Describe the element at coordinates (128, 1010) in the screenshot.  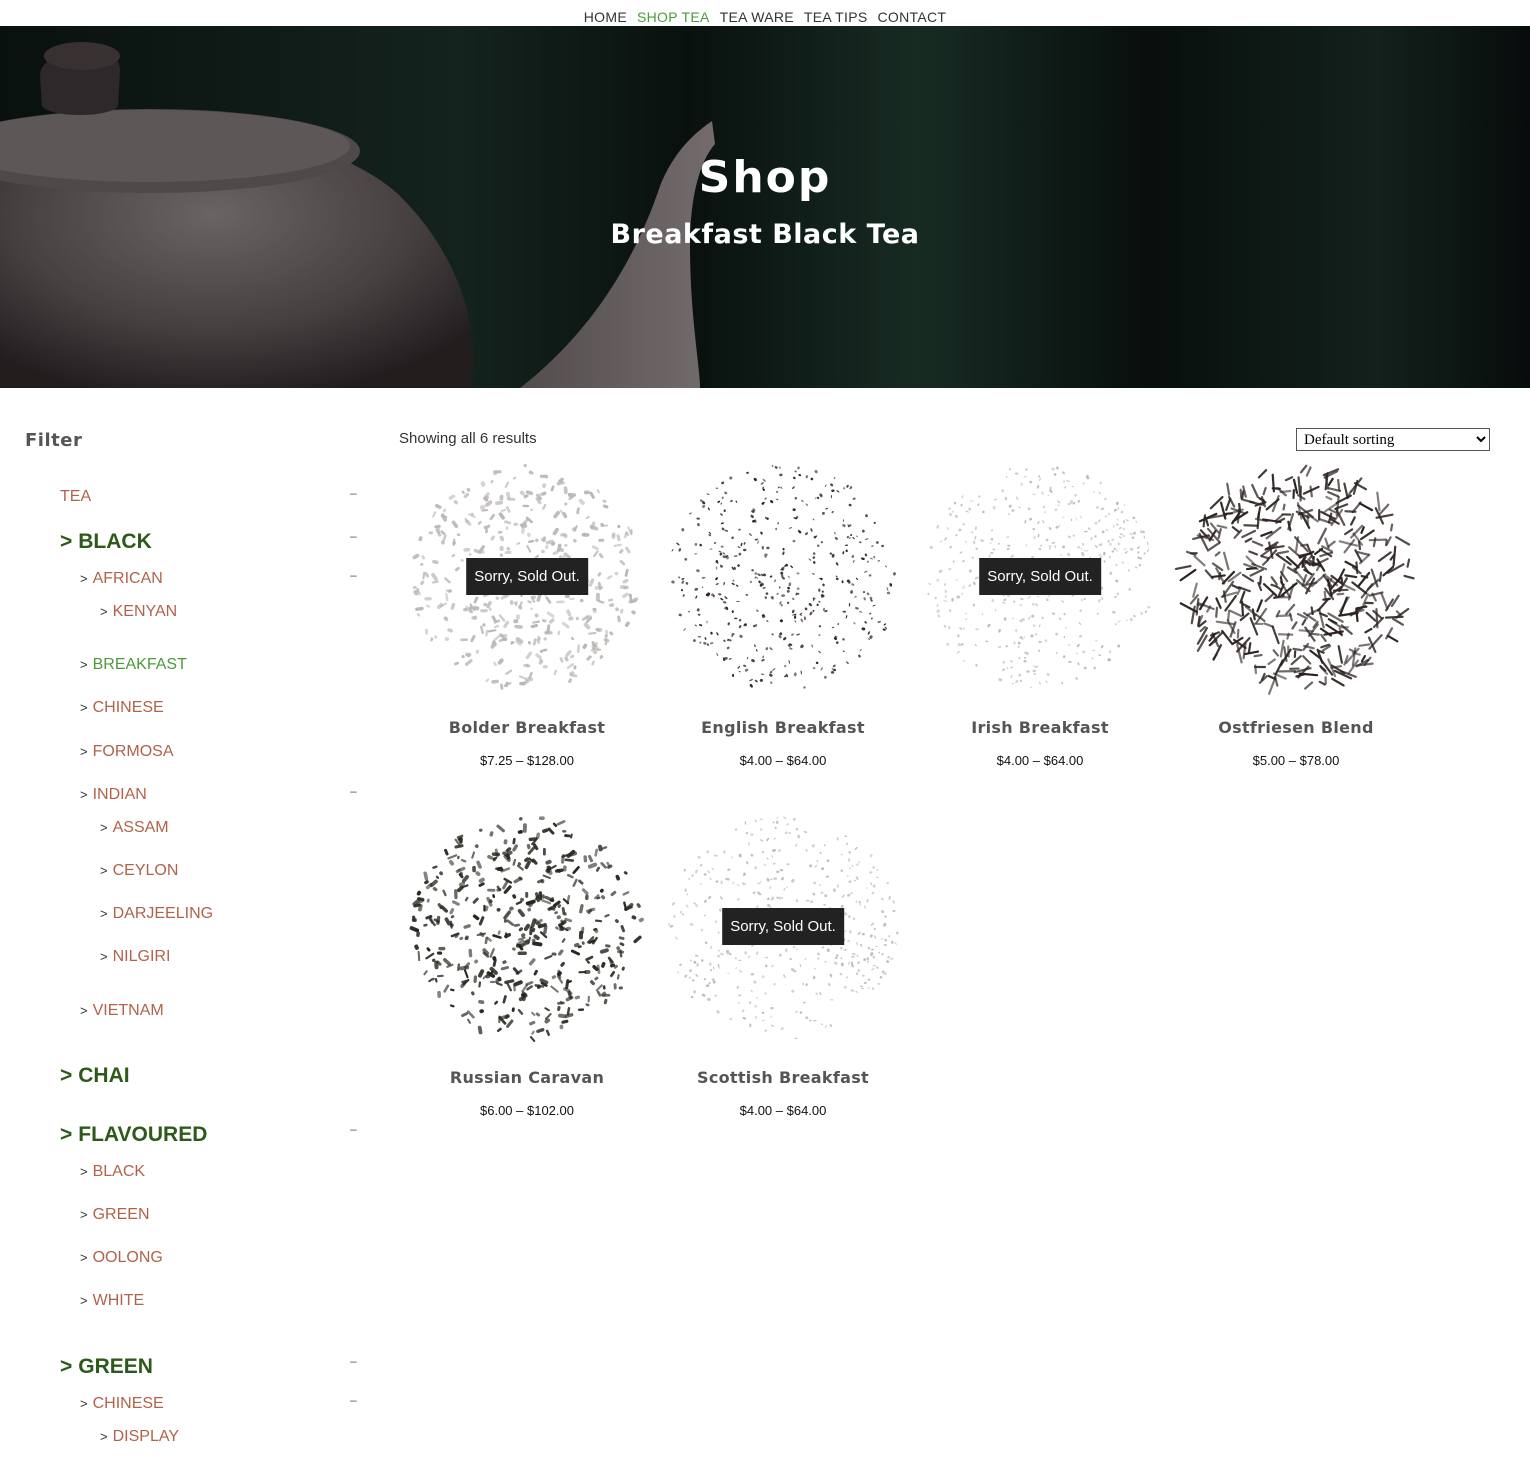
I see `category-link-vietnam: VIETNAM` at that location.